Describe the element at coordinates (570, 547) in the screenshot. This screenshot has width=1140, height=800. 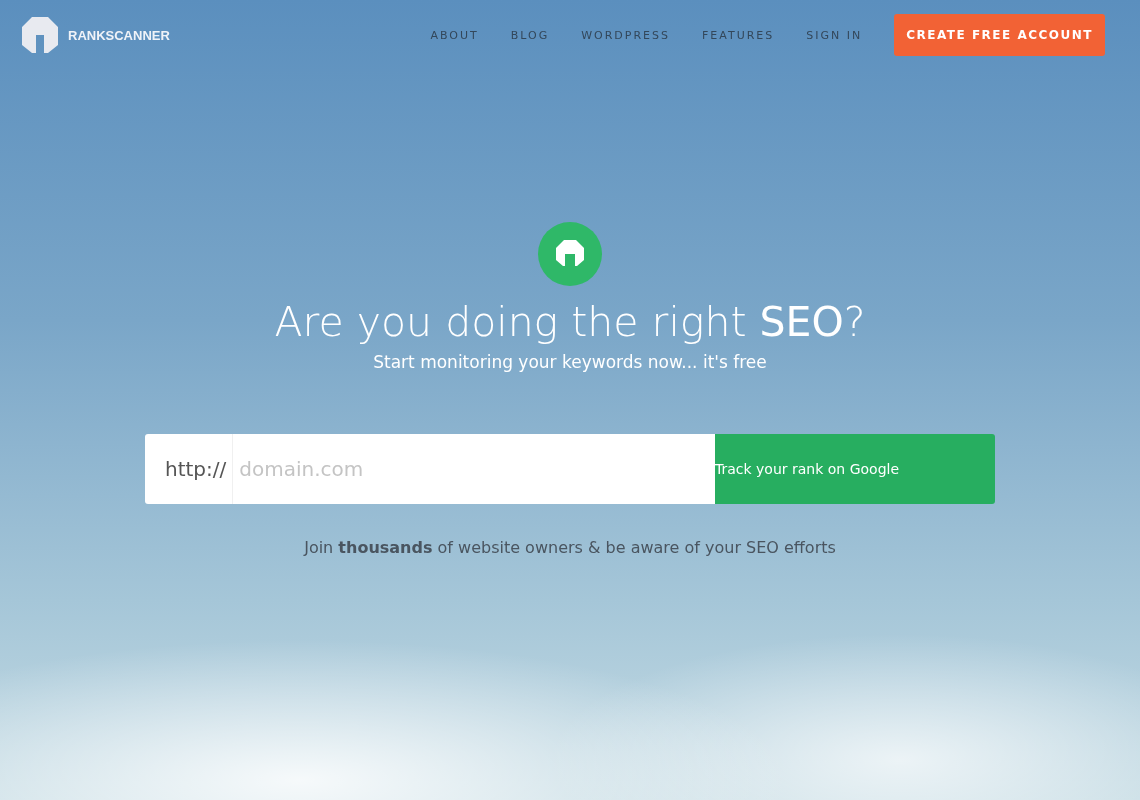
I see `hero-note: Join thousands of website owners & be aware of your SEO efforts` at that location.